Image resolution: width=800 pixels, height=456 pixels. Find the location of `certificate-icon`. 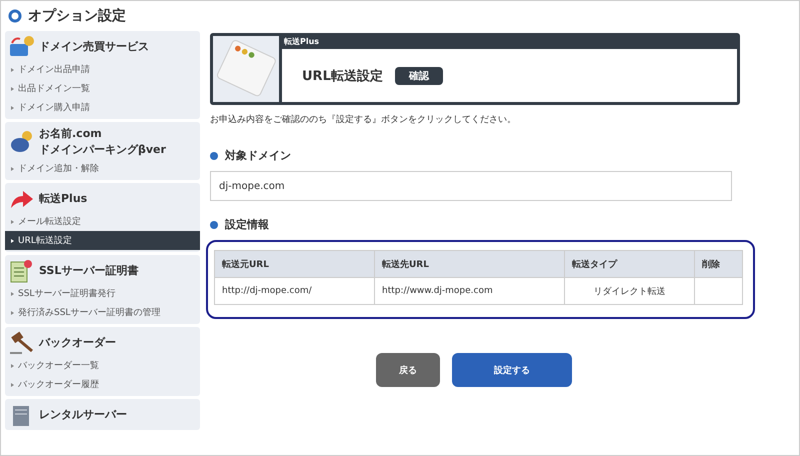

certificate-icon is located at coordinates (22, 271).